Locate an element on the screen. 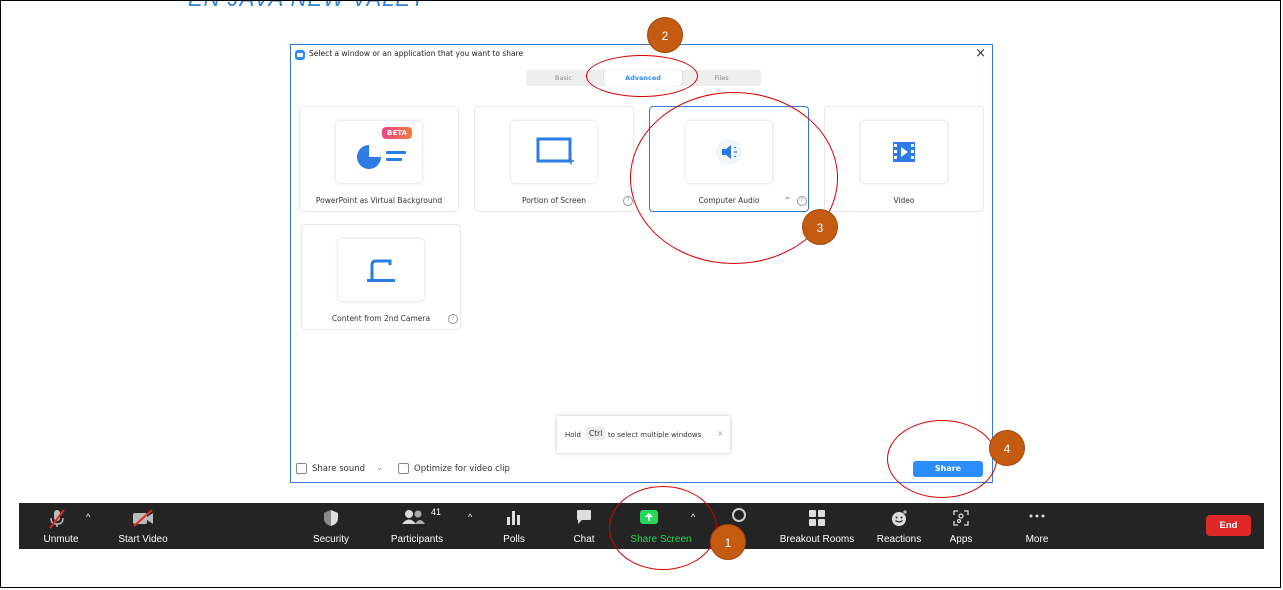  card-video: Video is located at coordinates (904, 159).